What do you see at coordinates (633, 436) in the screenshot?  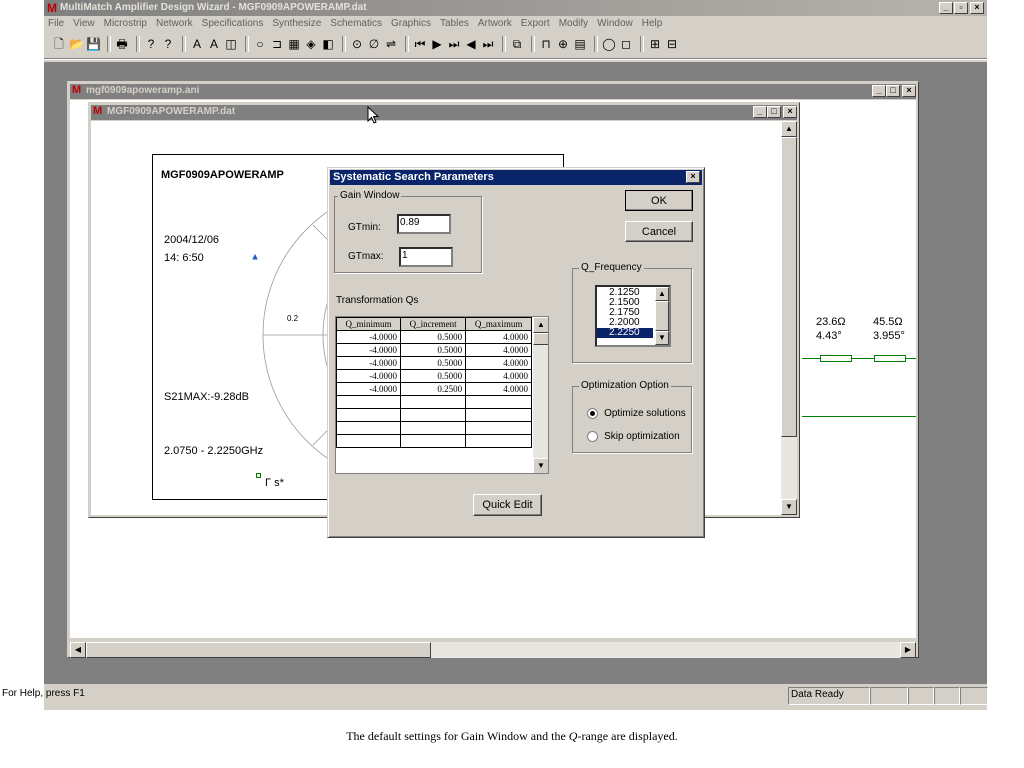 I see `skip-optimization-radio: Skip optimization` at bounding box center [633, 436].